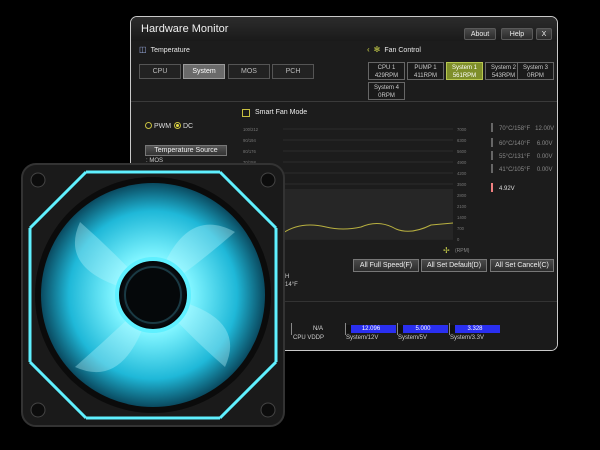 The image size is (600, 450). Describe the element at coordinates (535, 68) in the screenshot. I see `fan-name: System 3` at that location.